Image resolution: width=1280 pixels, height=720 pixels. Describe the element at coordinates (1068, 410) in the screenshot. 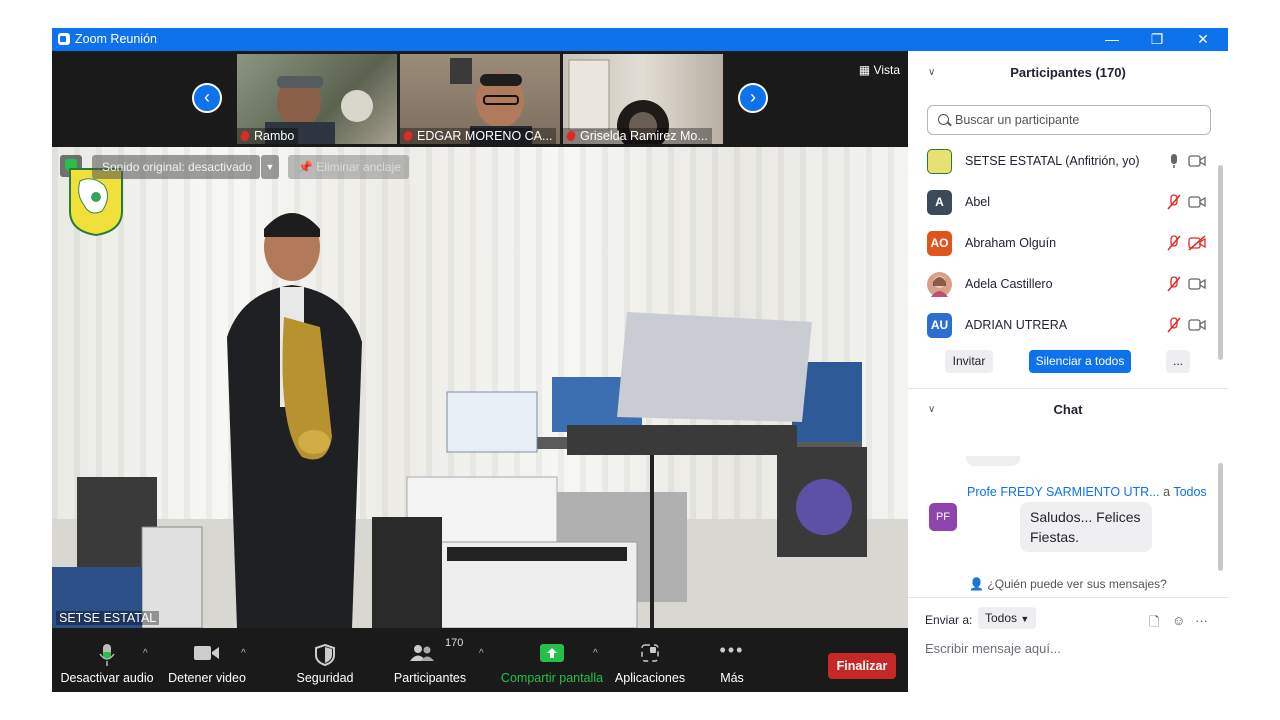

I see `chat-header: ∨ Chat` at that location.